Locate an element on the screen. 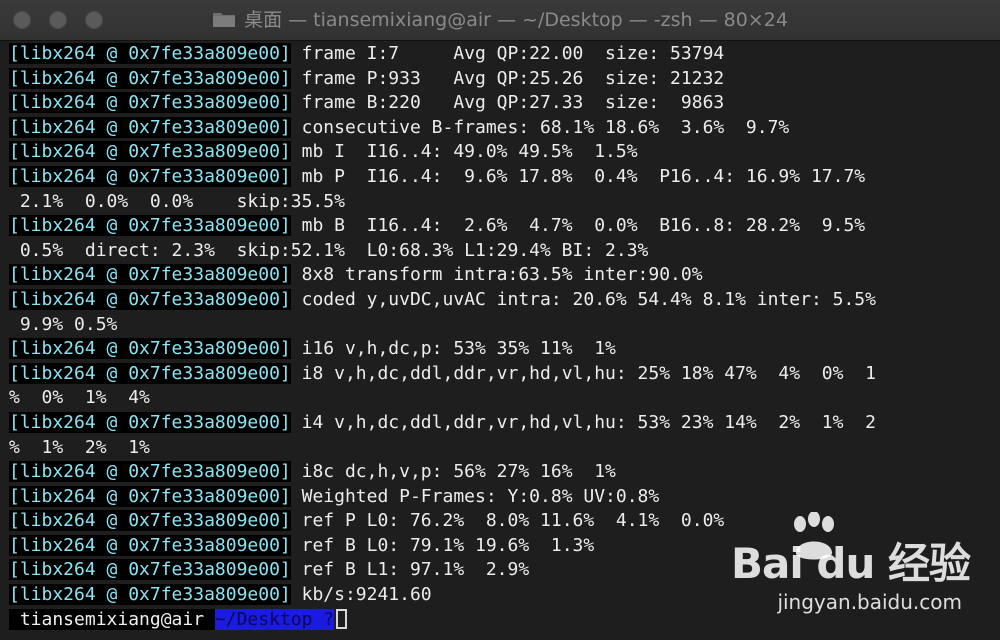  log-message: Weighted P-Frames: Y:0.8% UV:0.8% is located at coordinates (475, 496).